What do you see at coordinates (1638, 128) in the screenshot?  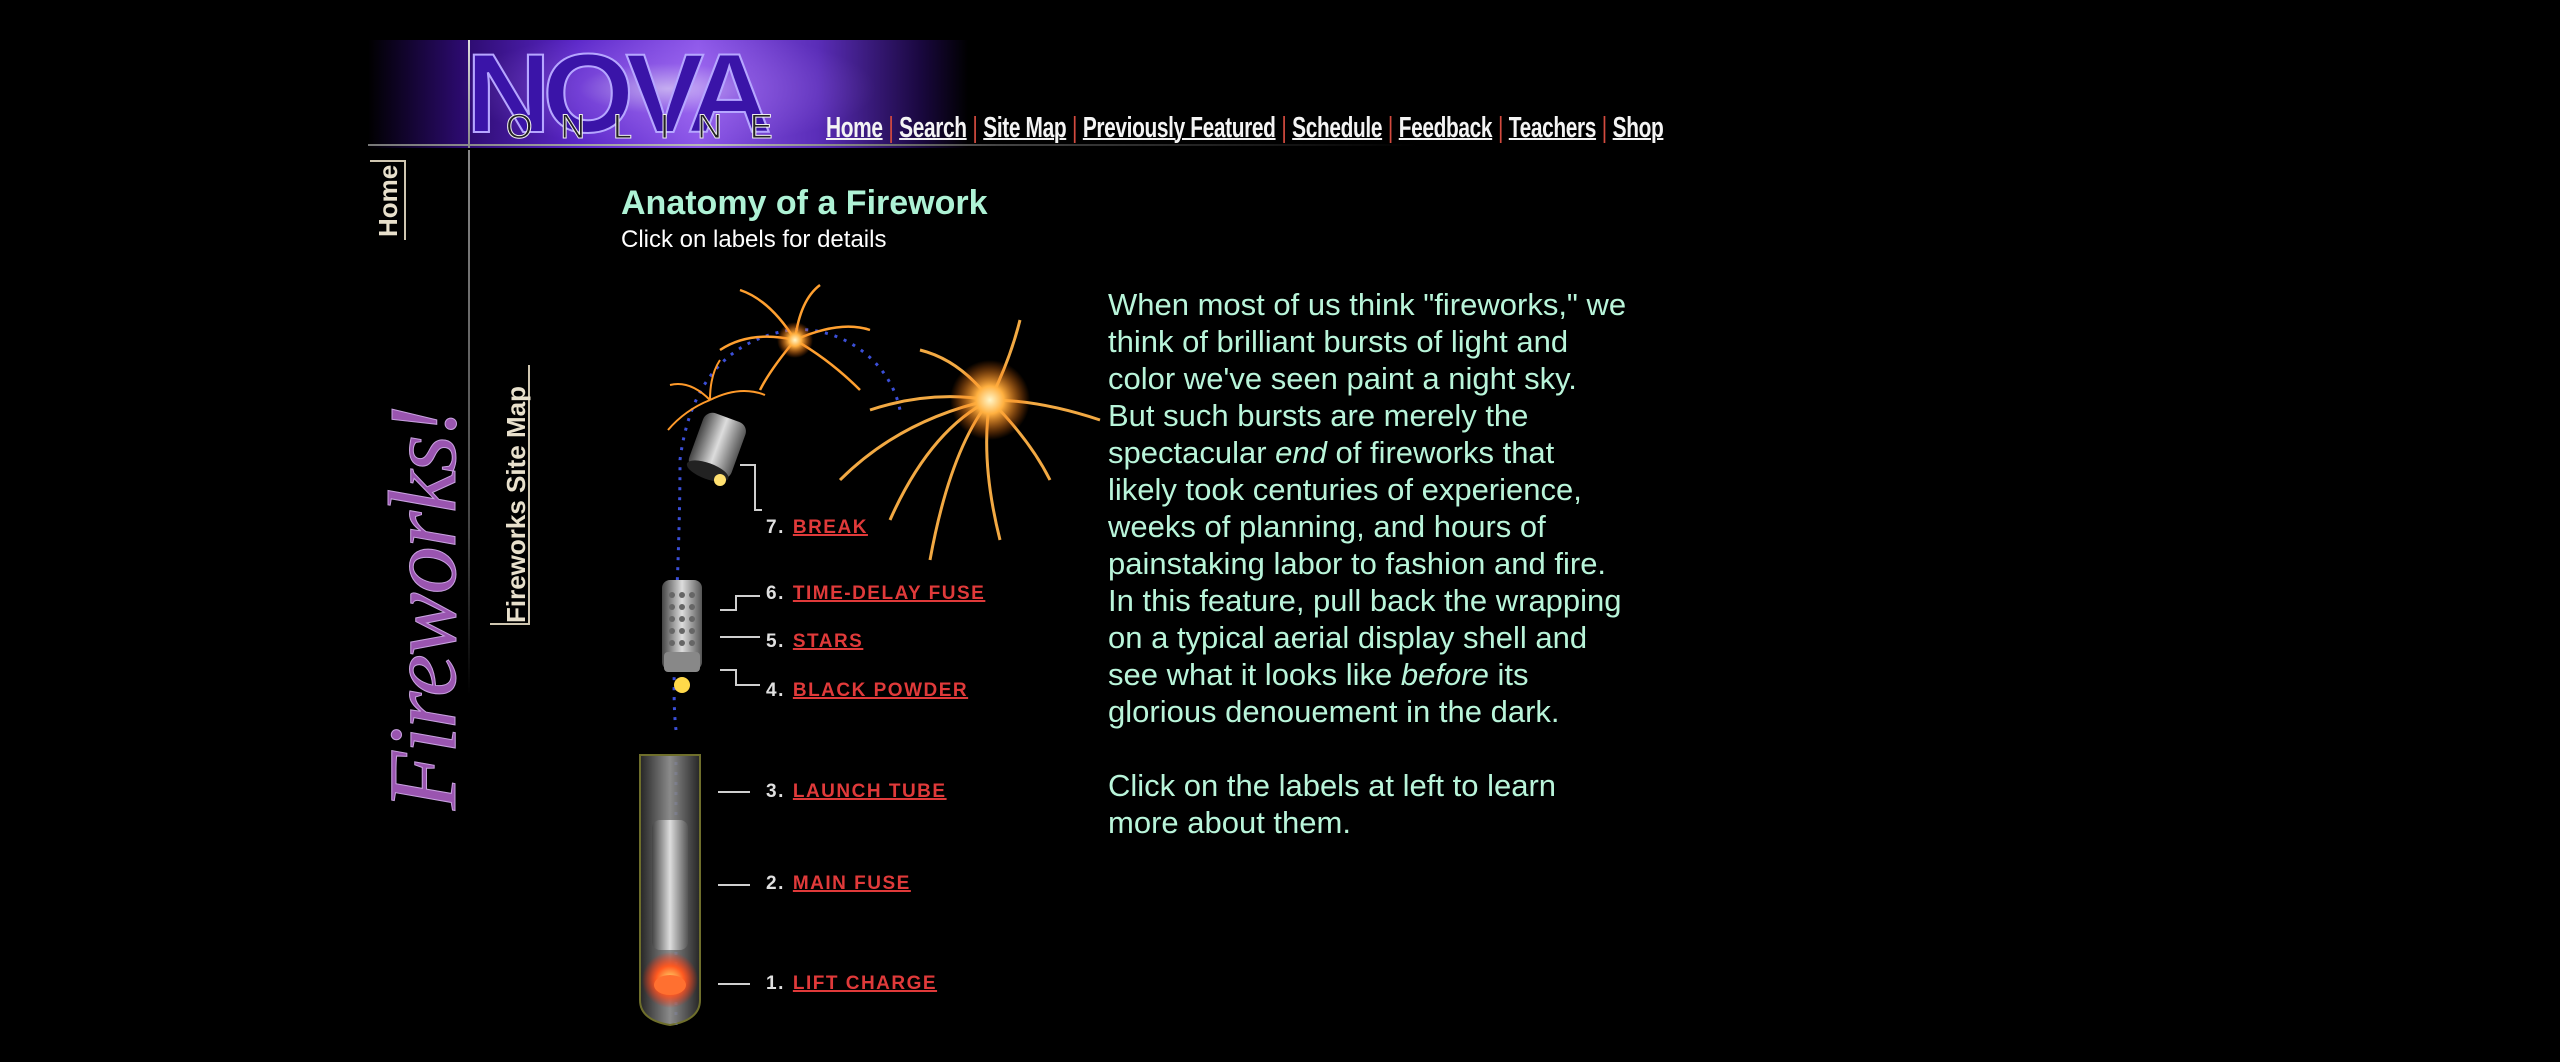 I see `nav-shop: Shop` at bounding box center [1638, 128].